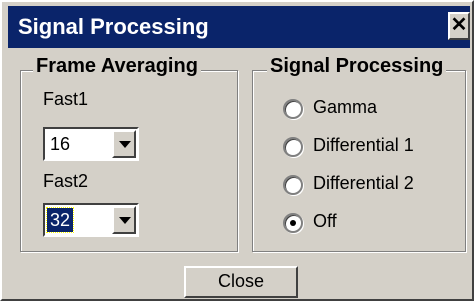 This screenshot has height=301, width=474. What do you see at coordinates (363, 145) in the screenshot?
I see `radio-differential-1-label: Differential 1` at bounding box center [363, 145].